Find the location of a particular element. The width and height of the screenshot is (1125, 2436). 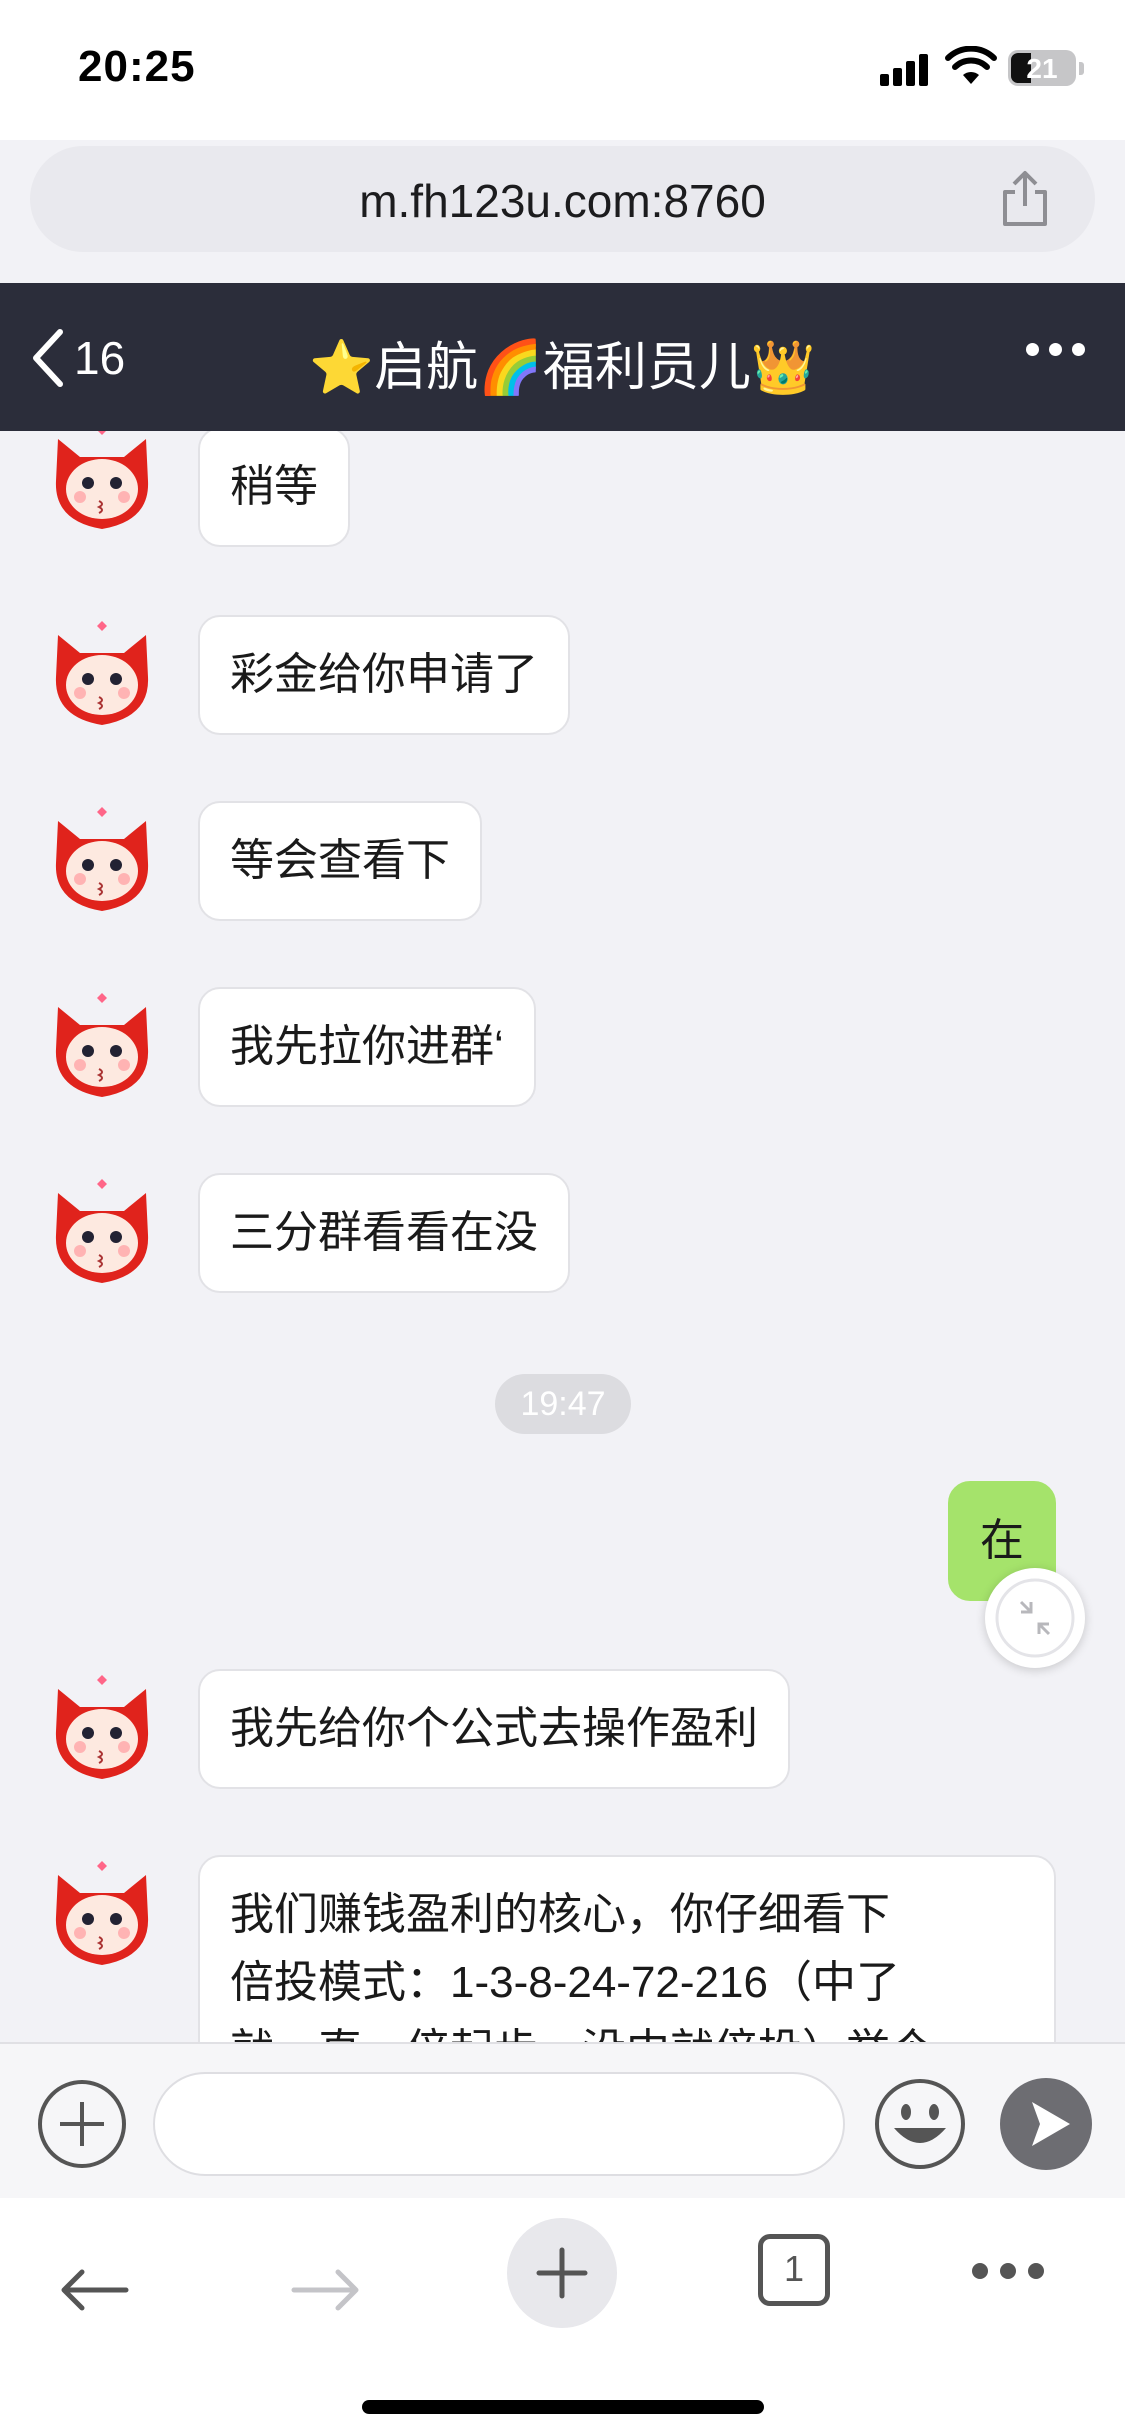

home-indicator is located at coordinates (563, 2407).